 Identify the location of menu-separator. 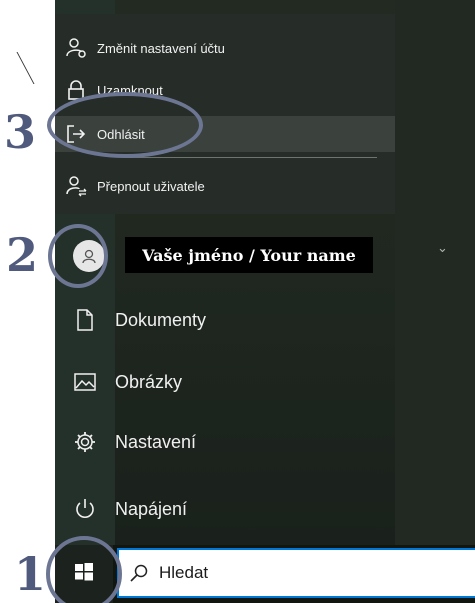
(251, 157).